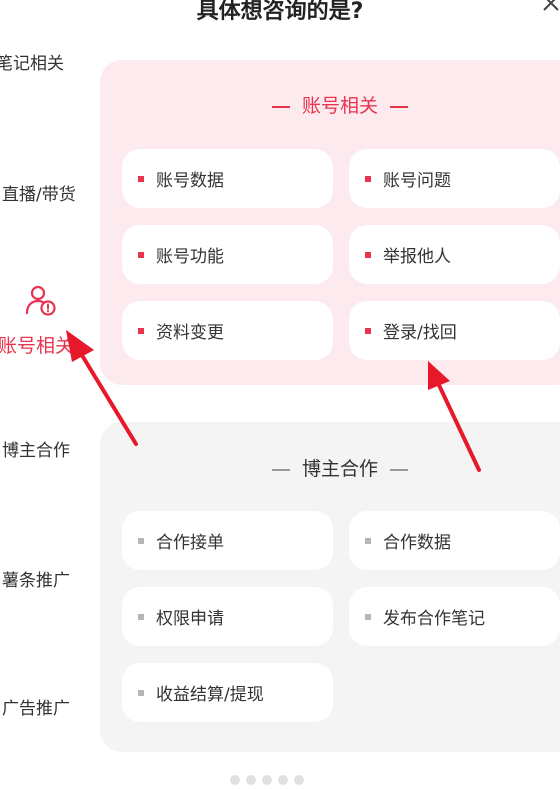 The width and height of the screenshot is (560, 789). I want to click on sidebar-item-notes: 笔记相关, so click(32, 61).